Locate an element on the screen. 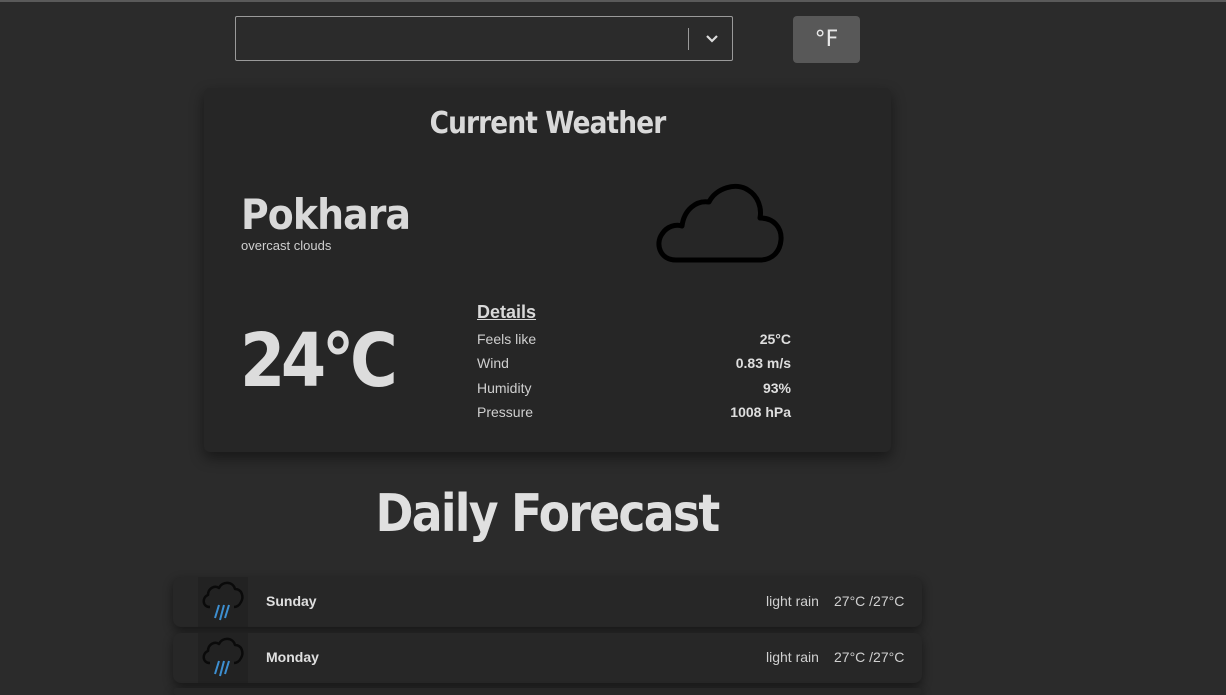 Image resolution: width=1226 pixels, height=695 pixels. unit-toggle-button: °F is located at coordinates (826, 39).